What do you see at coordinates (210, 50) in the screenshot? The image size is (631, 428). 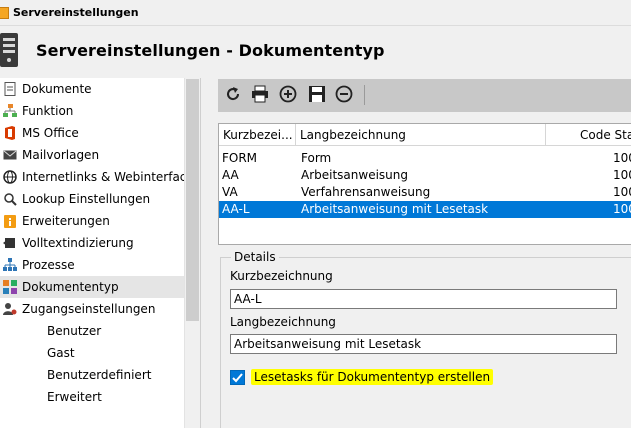 I see `page-title: Servereinstellungen - Dokumententyp` at bounding box center [210, 50].